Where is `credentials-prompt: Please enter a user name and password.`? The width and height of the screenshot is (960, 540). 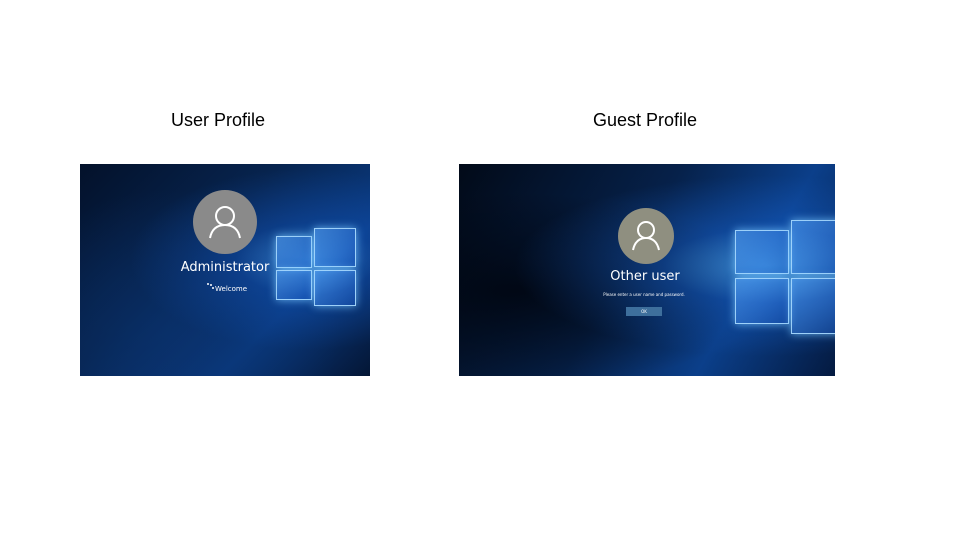
credentials-prompt: Please enter a user name and password. is located at coordinates (644, 294).